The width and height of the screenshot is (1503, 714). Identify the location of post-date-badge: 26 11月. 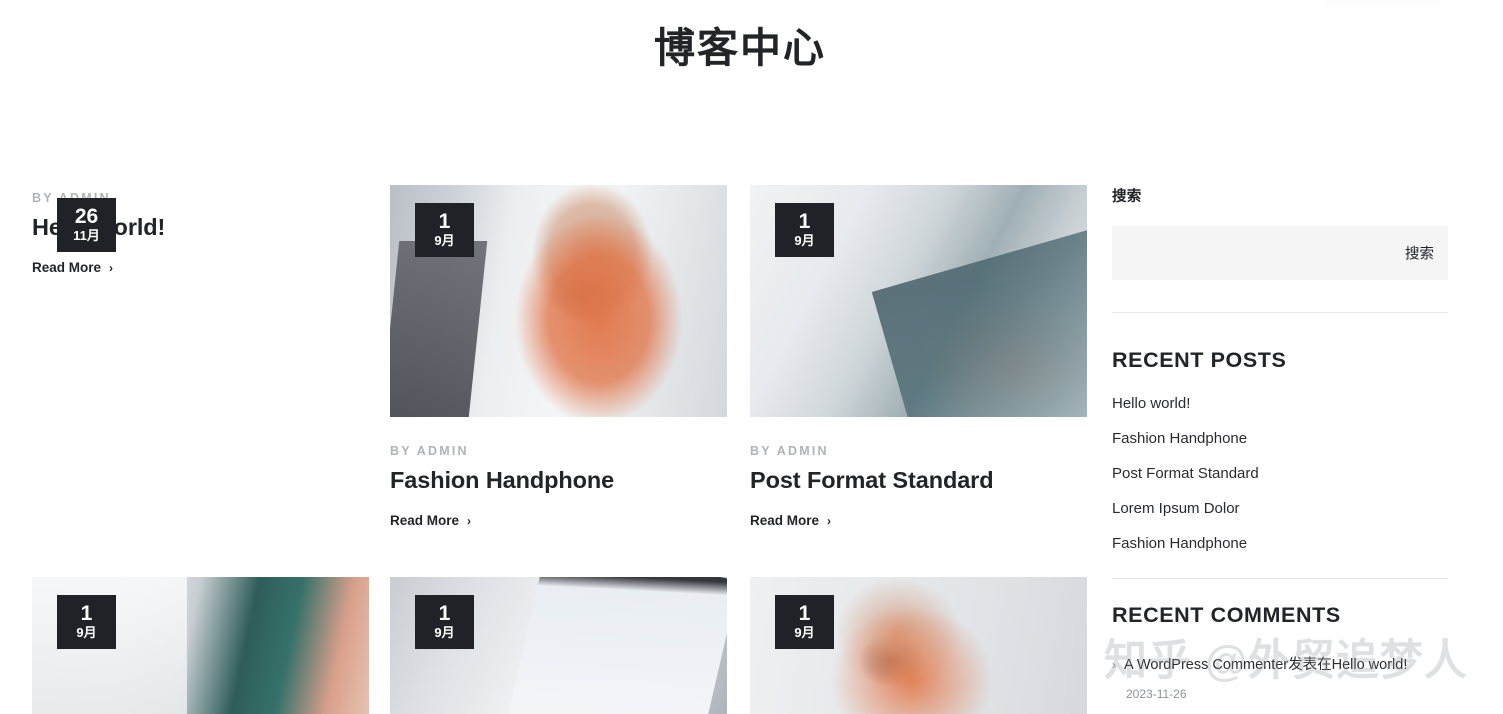
(86, 225).